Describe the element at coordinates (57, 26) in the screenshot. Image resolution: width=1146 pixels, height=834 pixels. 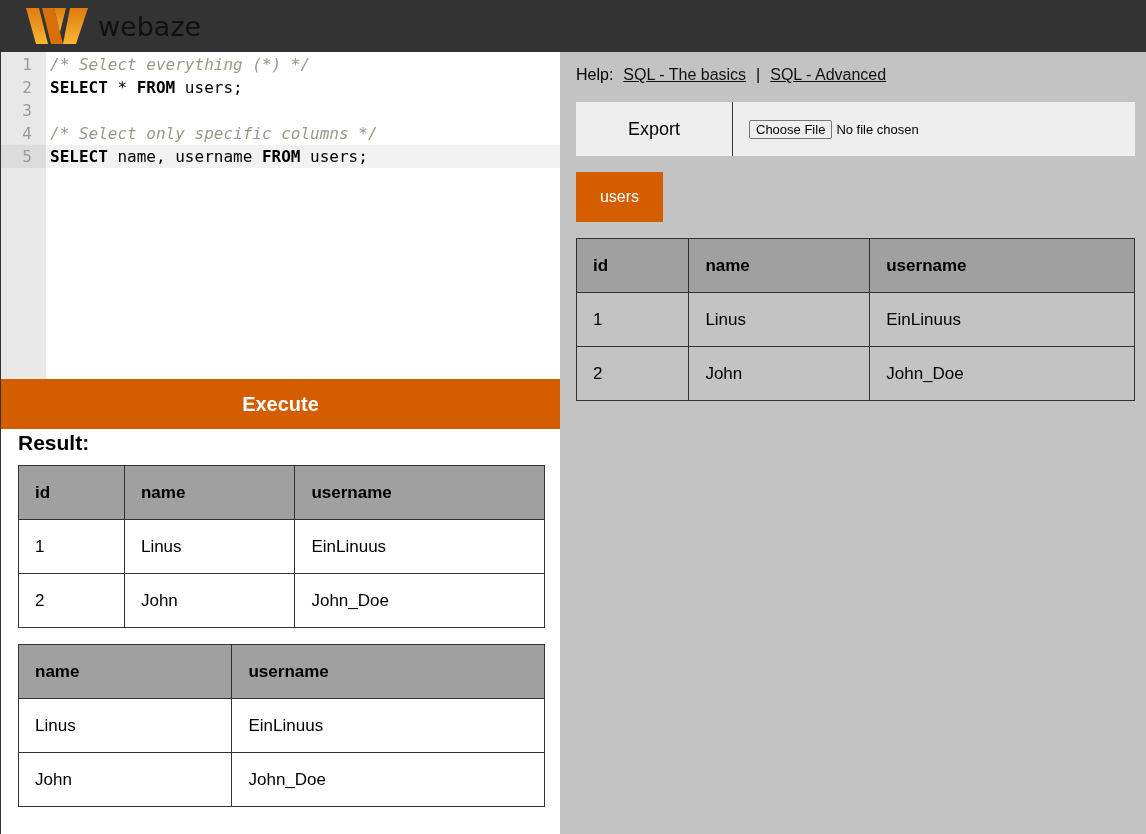
I see `logo-icon` at that location.